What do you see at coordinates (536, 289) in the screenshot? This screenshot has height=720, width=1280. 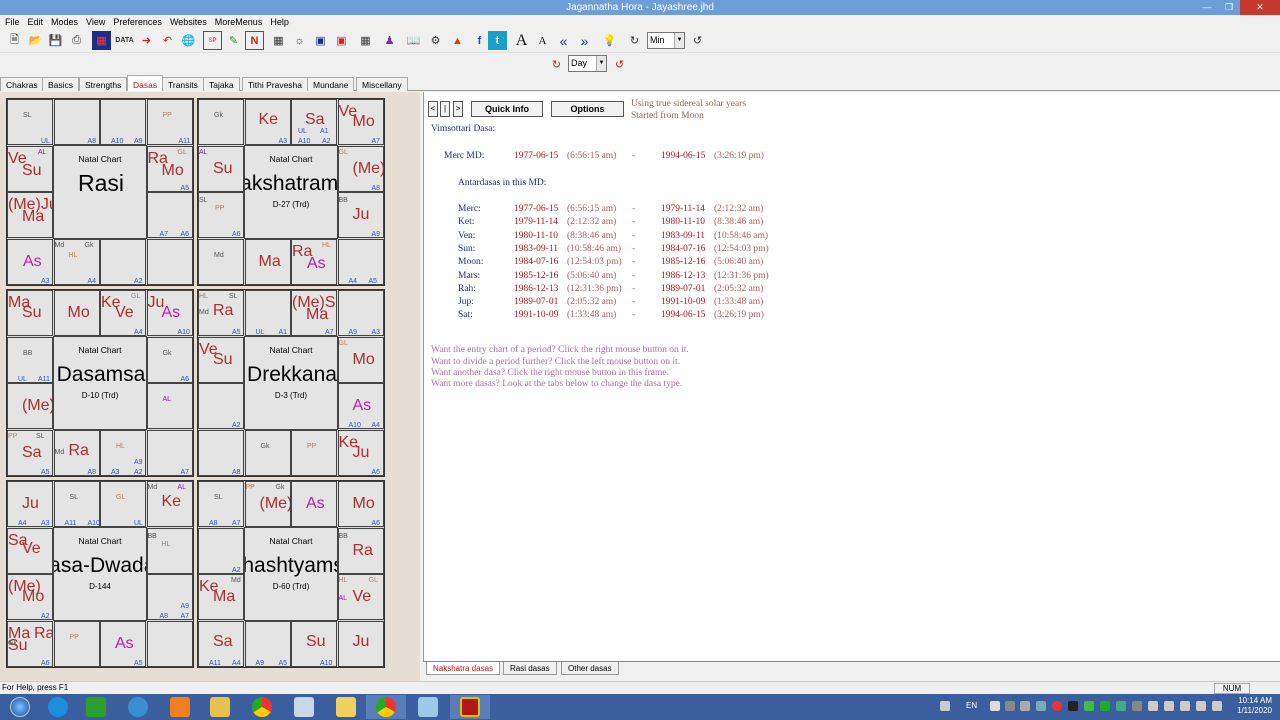 I see `antardasa-start-date: 1986-12-13` at bounding box center [536, 289].